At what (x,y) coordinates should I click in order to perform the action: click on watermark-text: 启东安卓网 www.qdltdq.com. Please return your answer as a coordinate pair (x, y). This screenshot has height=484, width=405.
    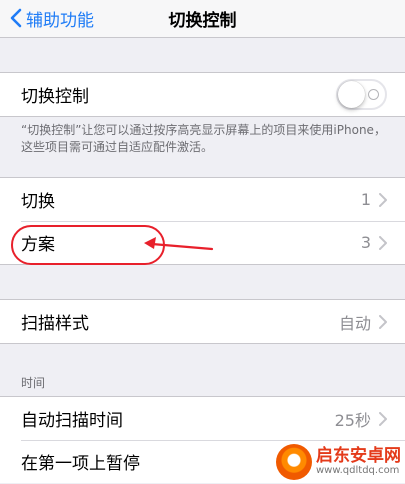
    Looking at the image, I should click on (358, 460).